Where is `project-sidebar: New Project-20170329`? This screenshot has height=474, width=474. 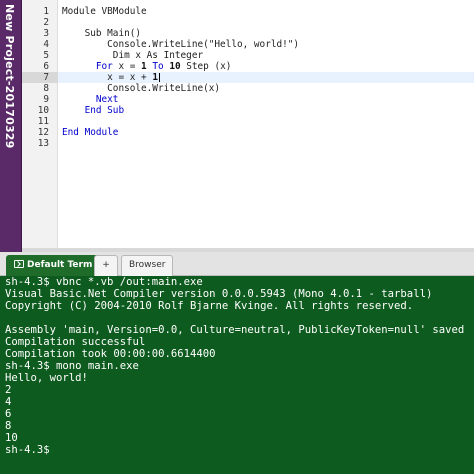
project-sidebar: New Project-20170329 is located at coordinates (11, 126).